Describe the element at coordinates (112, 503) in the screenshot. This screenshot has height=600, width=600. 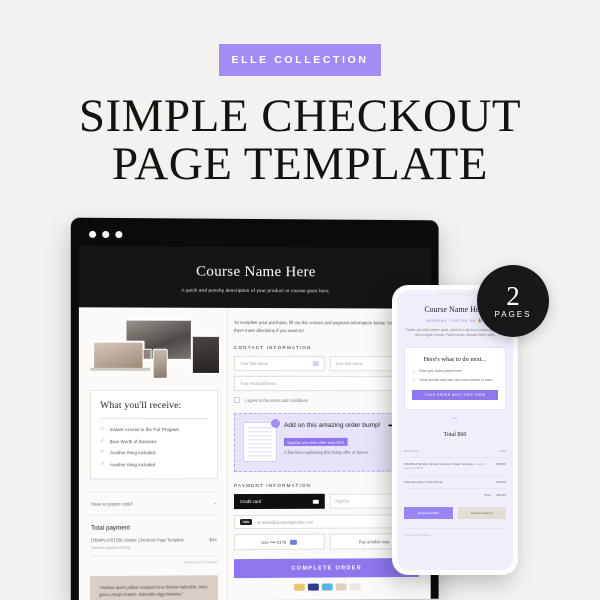
I see `coupon-label: Have a coupon code?` at that location.